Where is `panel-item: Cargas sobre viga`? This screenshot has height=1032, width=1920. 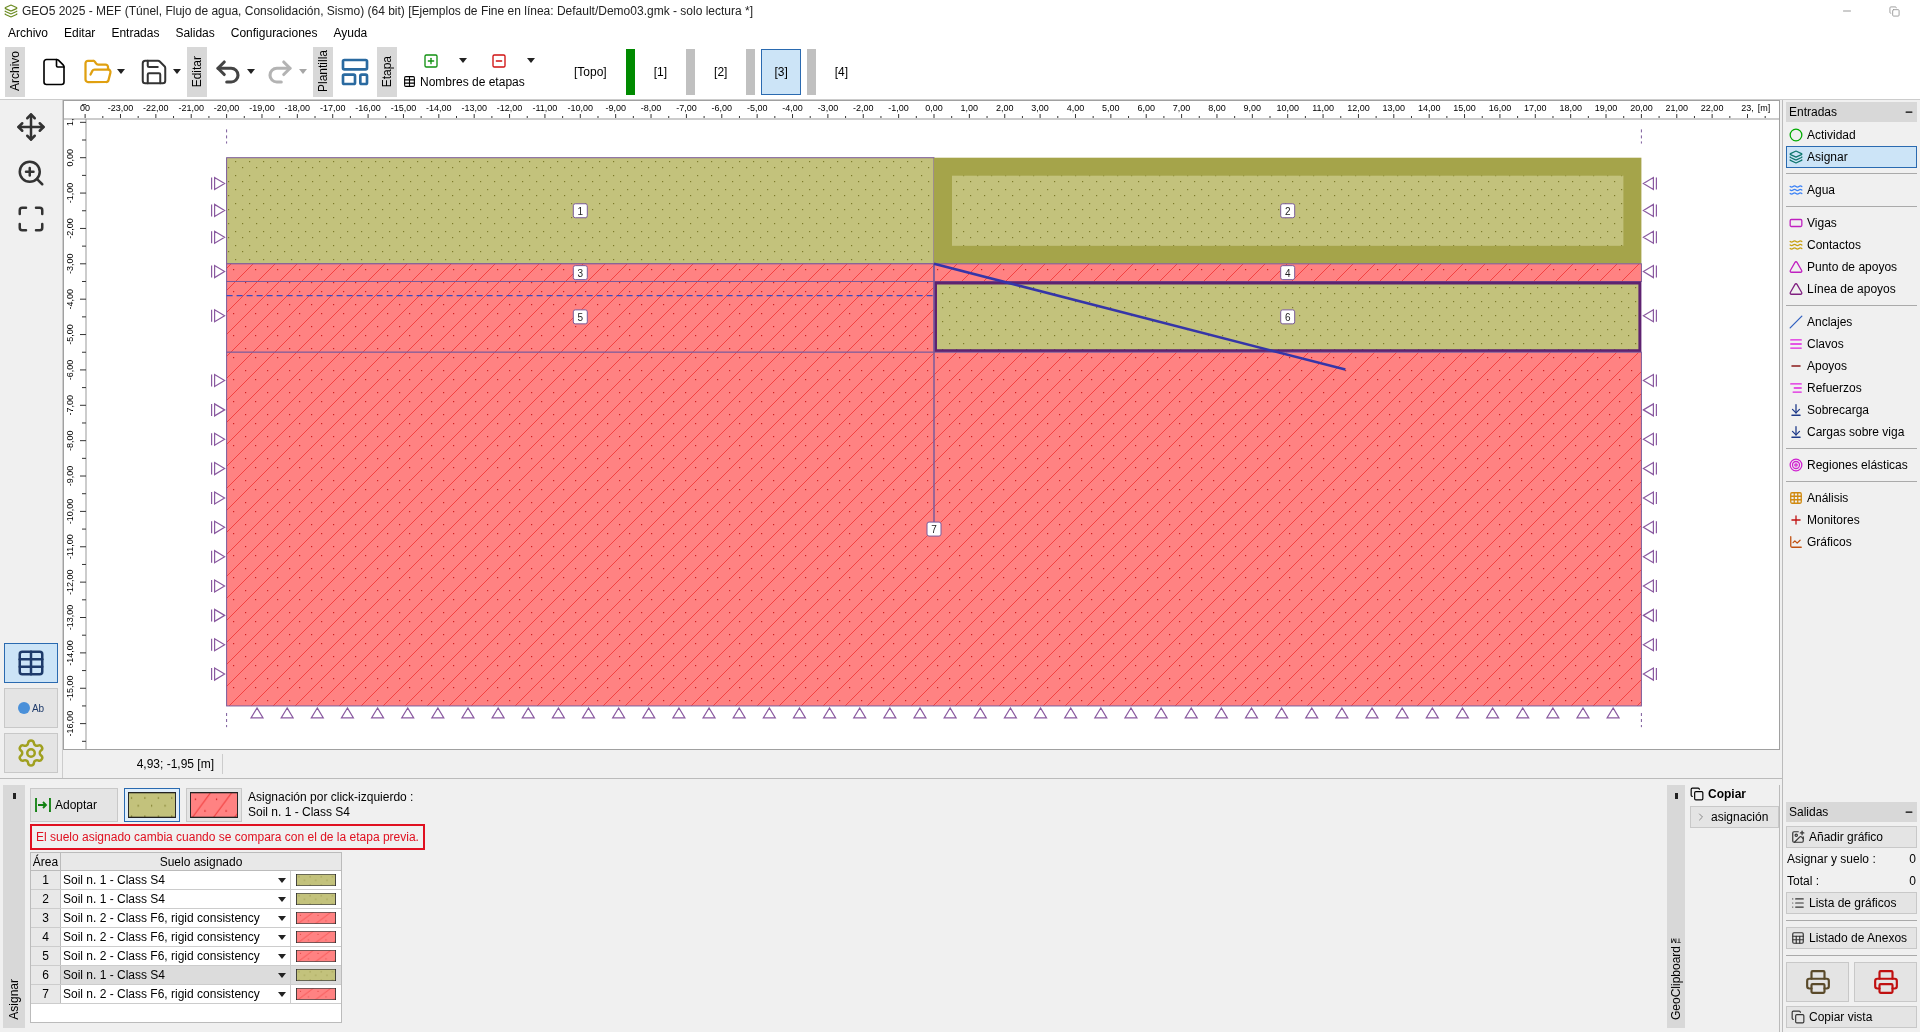 panel-item: Cargas sobre viga is located at coordinates (1851, 432).